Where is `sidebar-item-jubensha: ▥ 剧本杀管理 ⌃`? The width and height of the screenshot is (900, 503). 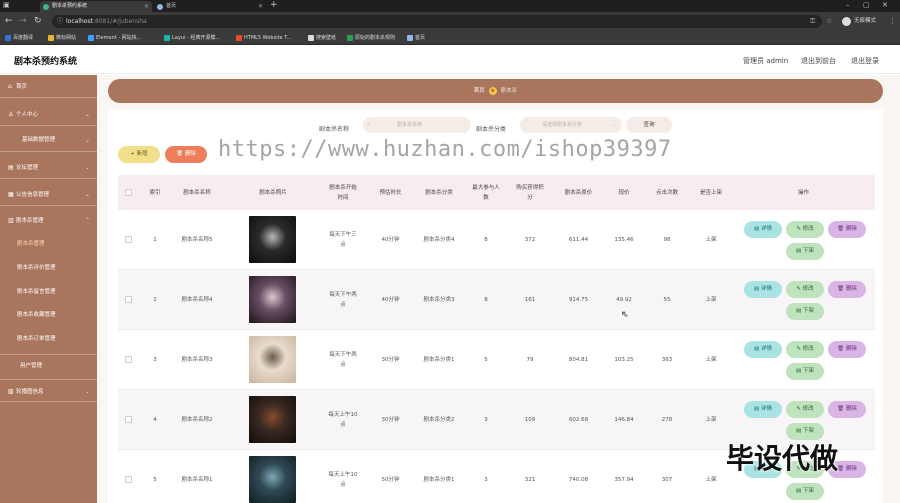
sidebar-item-jubensha: ▥ 剧本杀管理 ⌃ is located at coordinates (48, 220).